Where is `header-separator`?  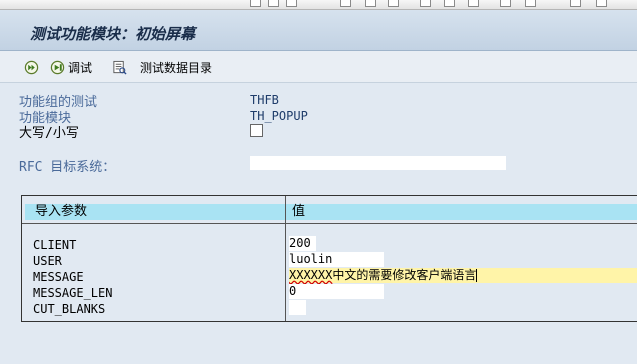 header-separator is located at coordinates (329, 223).